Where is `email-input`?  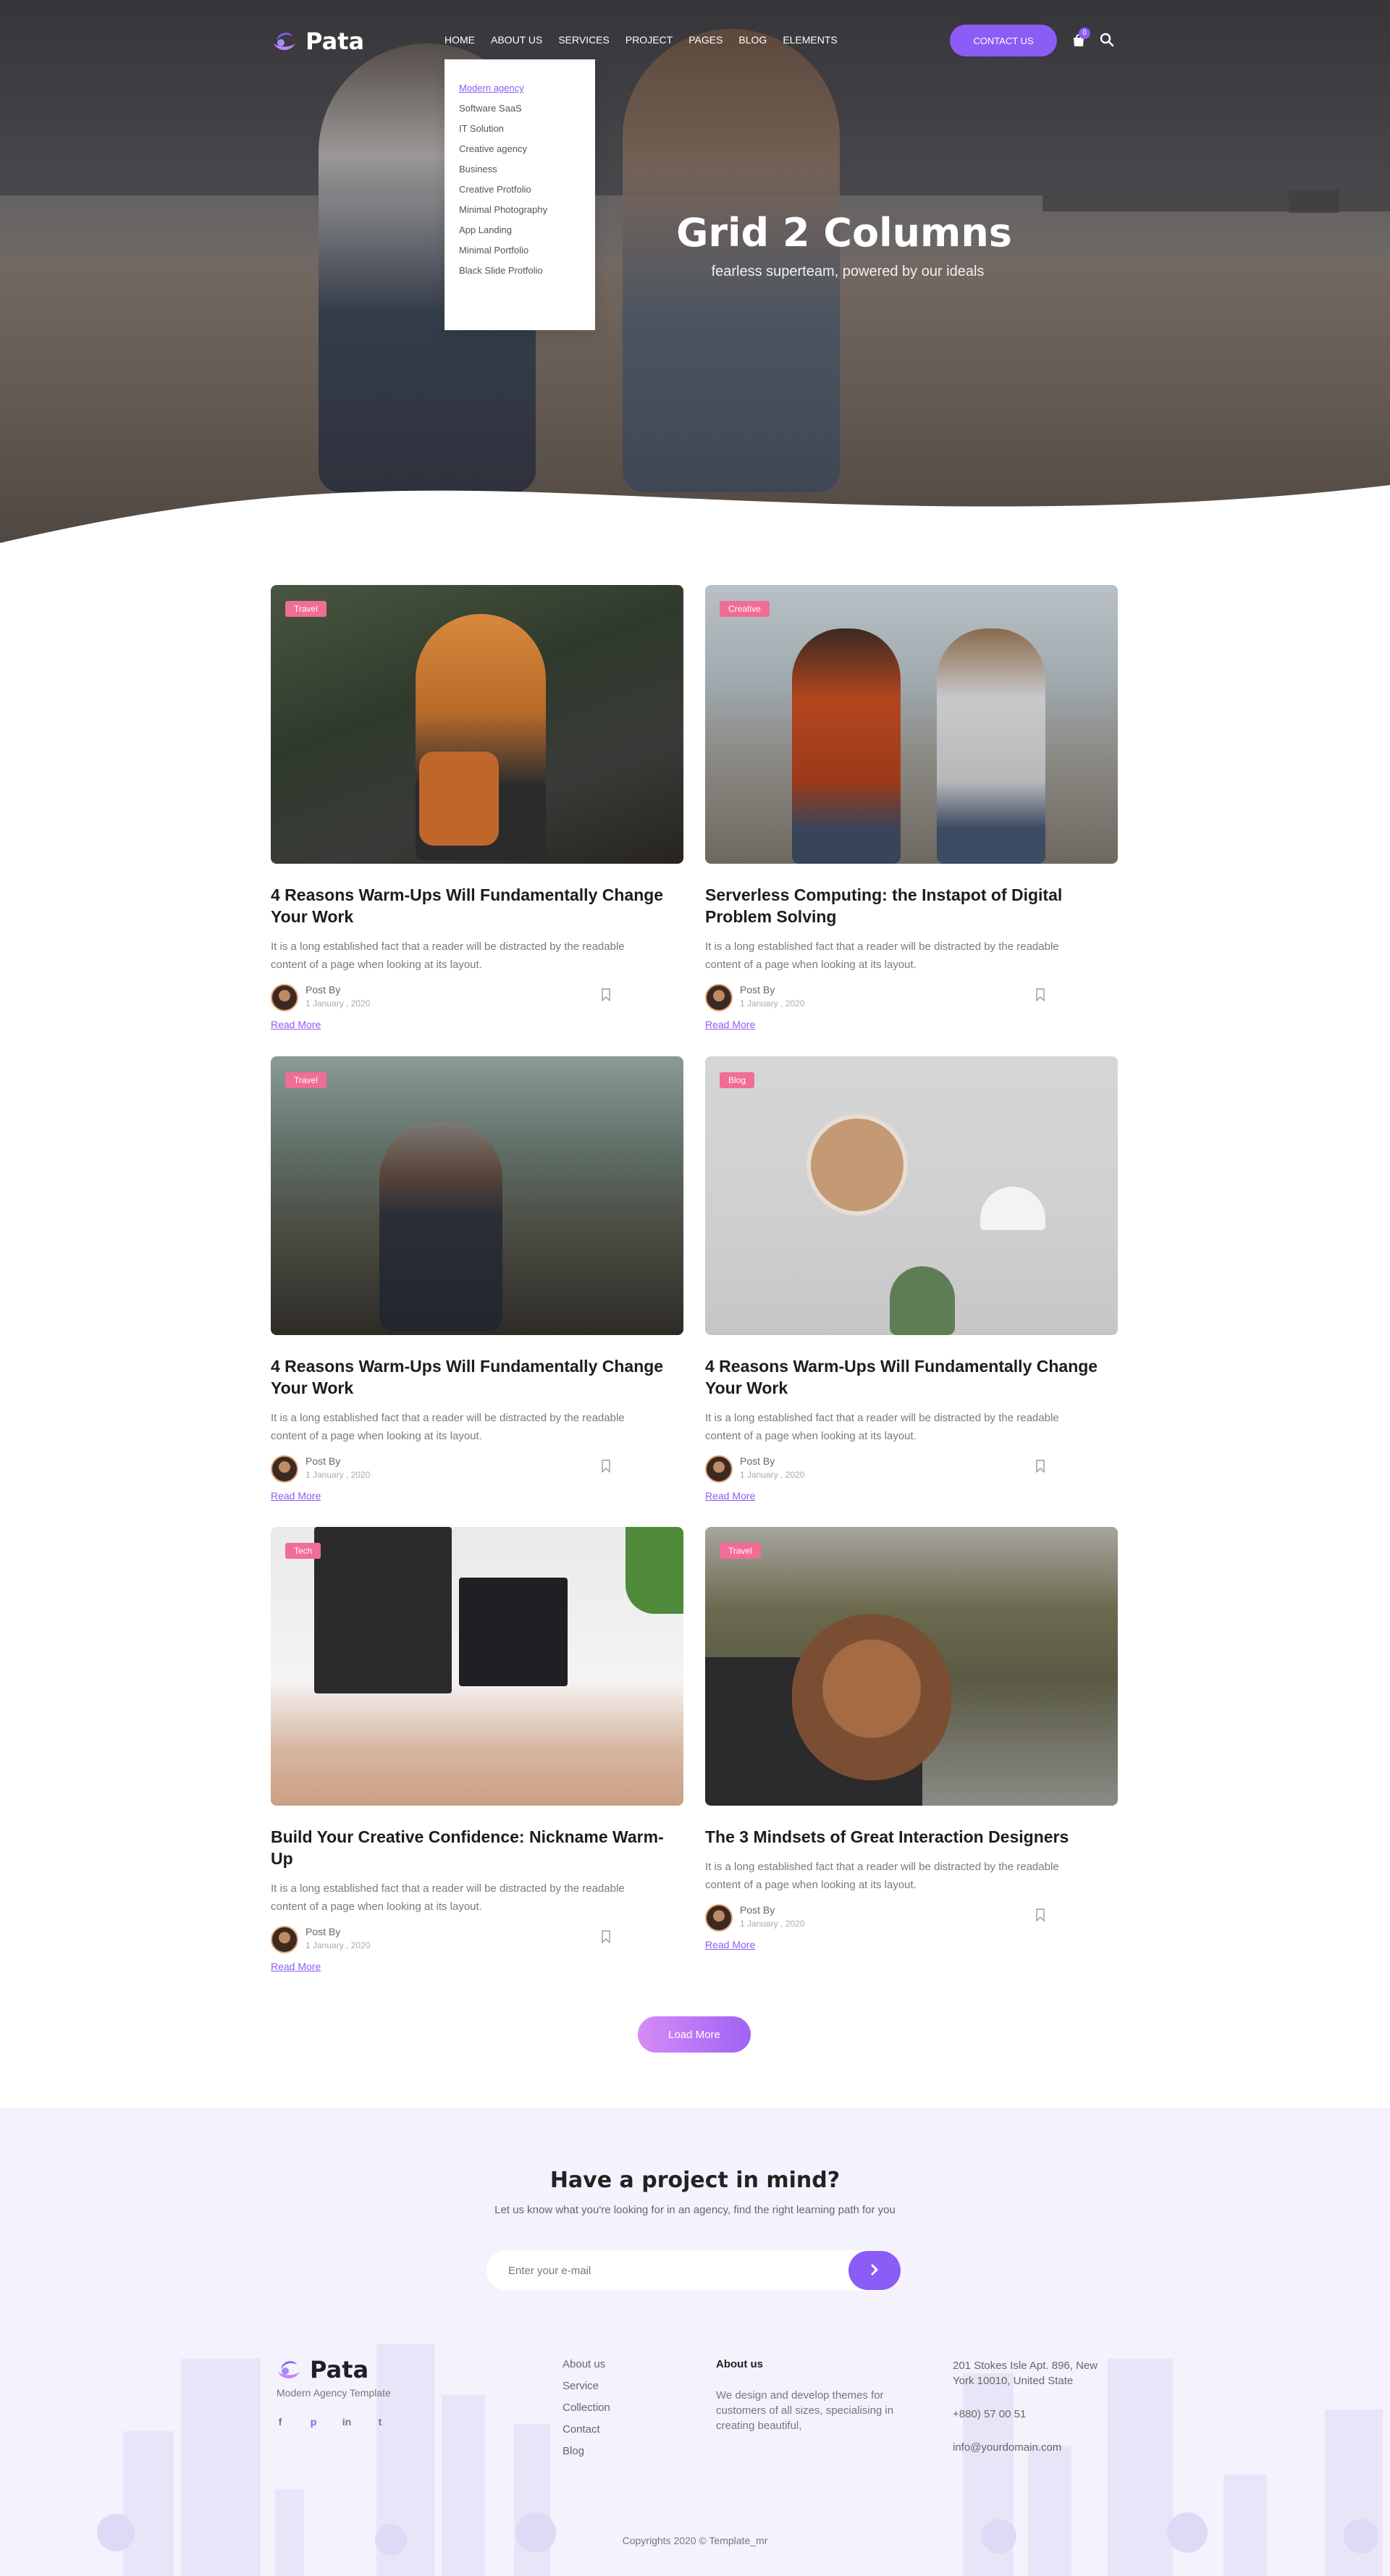
email-input is located at coordinates (675, 2270).